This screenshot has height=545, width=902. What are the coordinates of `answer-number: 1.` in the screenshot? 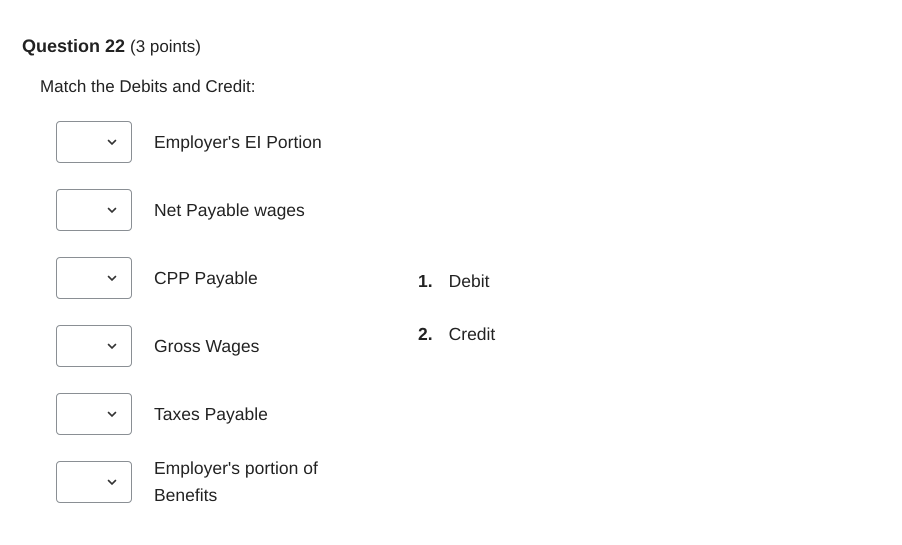 It's located at (425, 281).